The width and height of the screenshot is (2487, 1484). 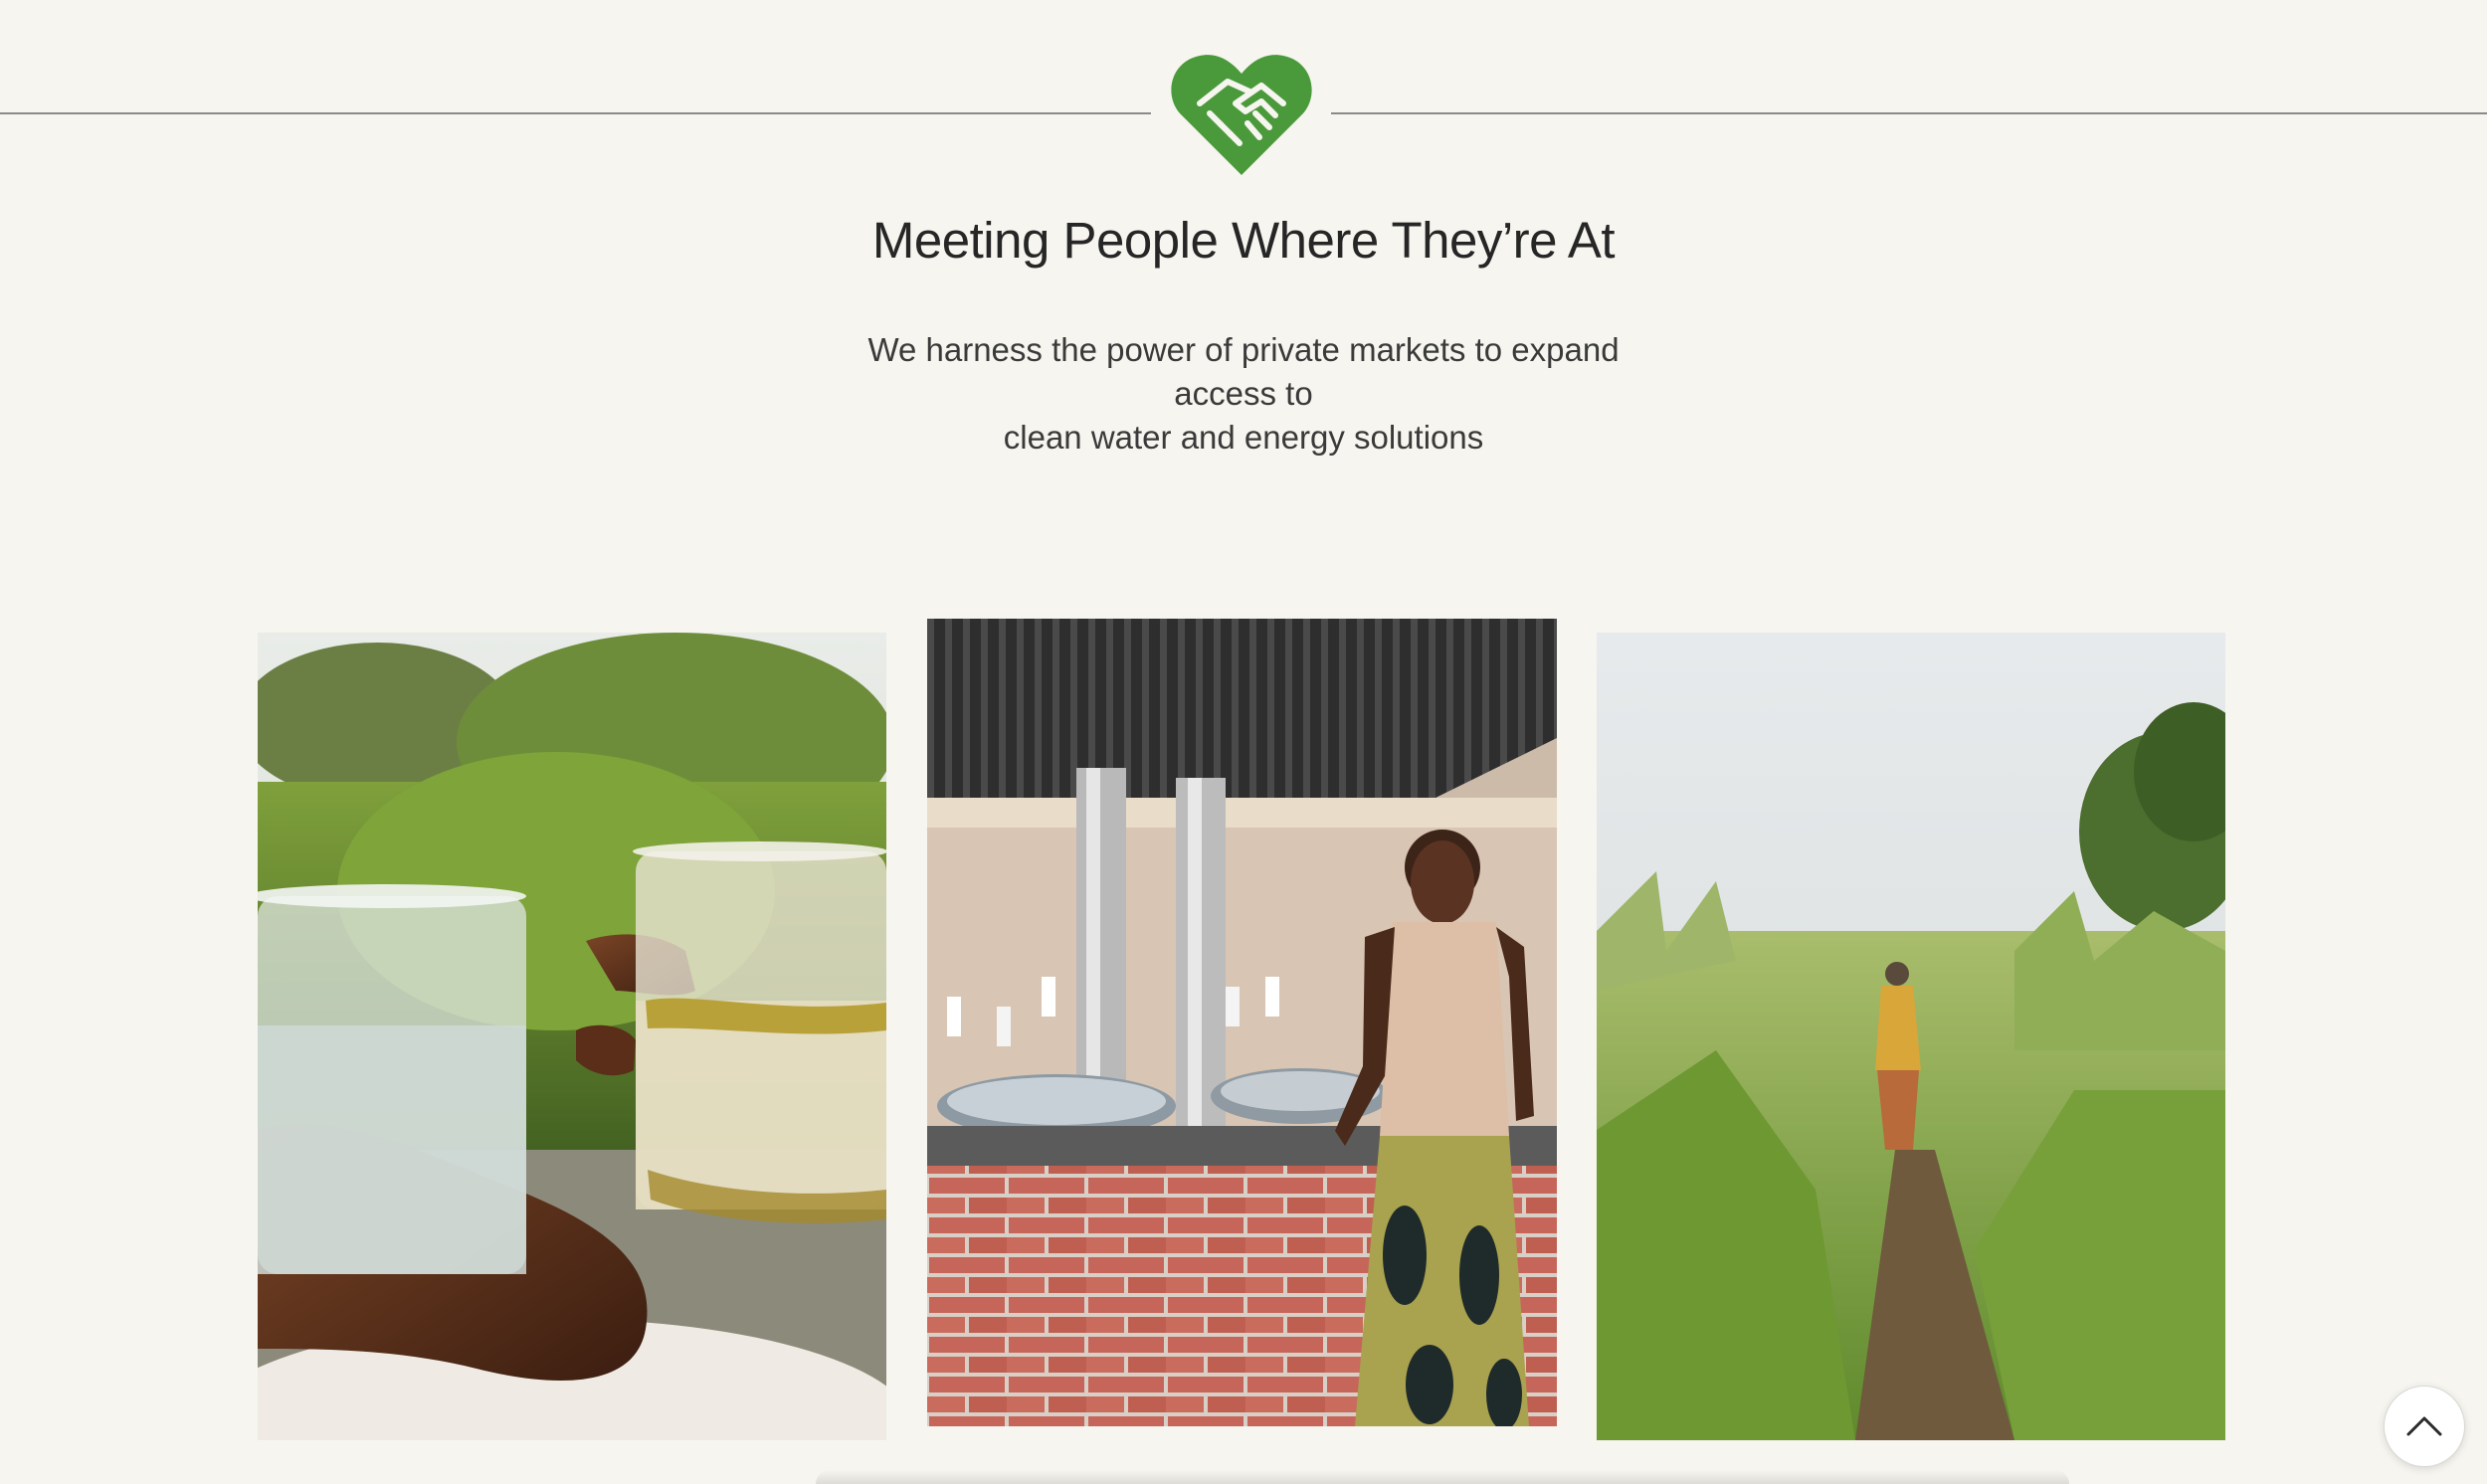 I want to click on header-divider-right, so click(x=1909, y=113).